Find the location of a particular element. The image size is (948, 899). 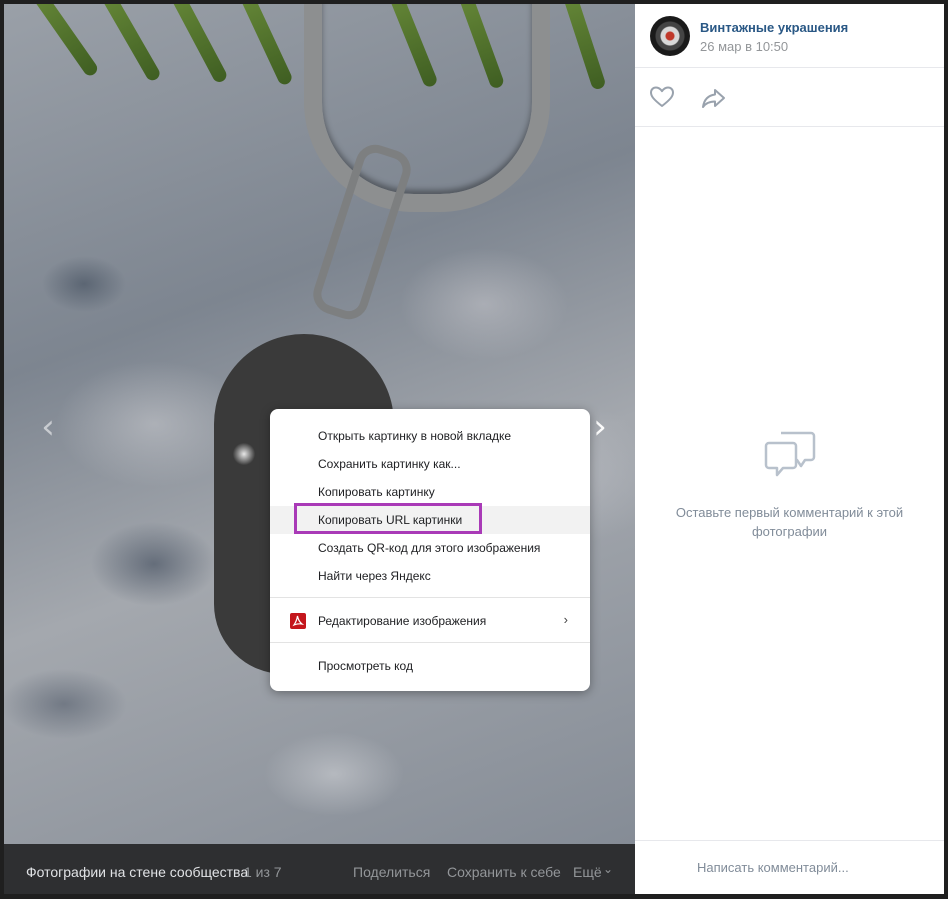

menu-item-label: Найти через Яндекс is located at coordinates (374, 576).